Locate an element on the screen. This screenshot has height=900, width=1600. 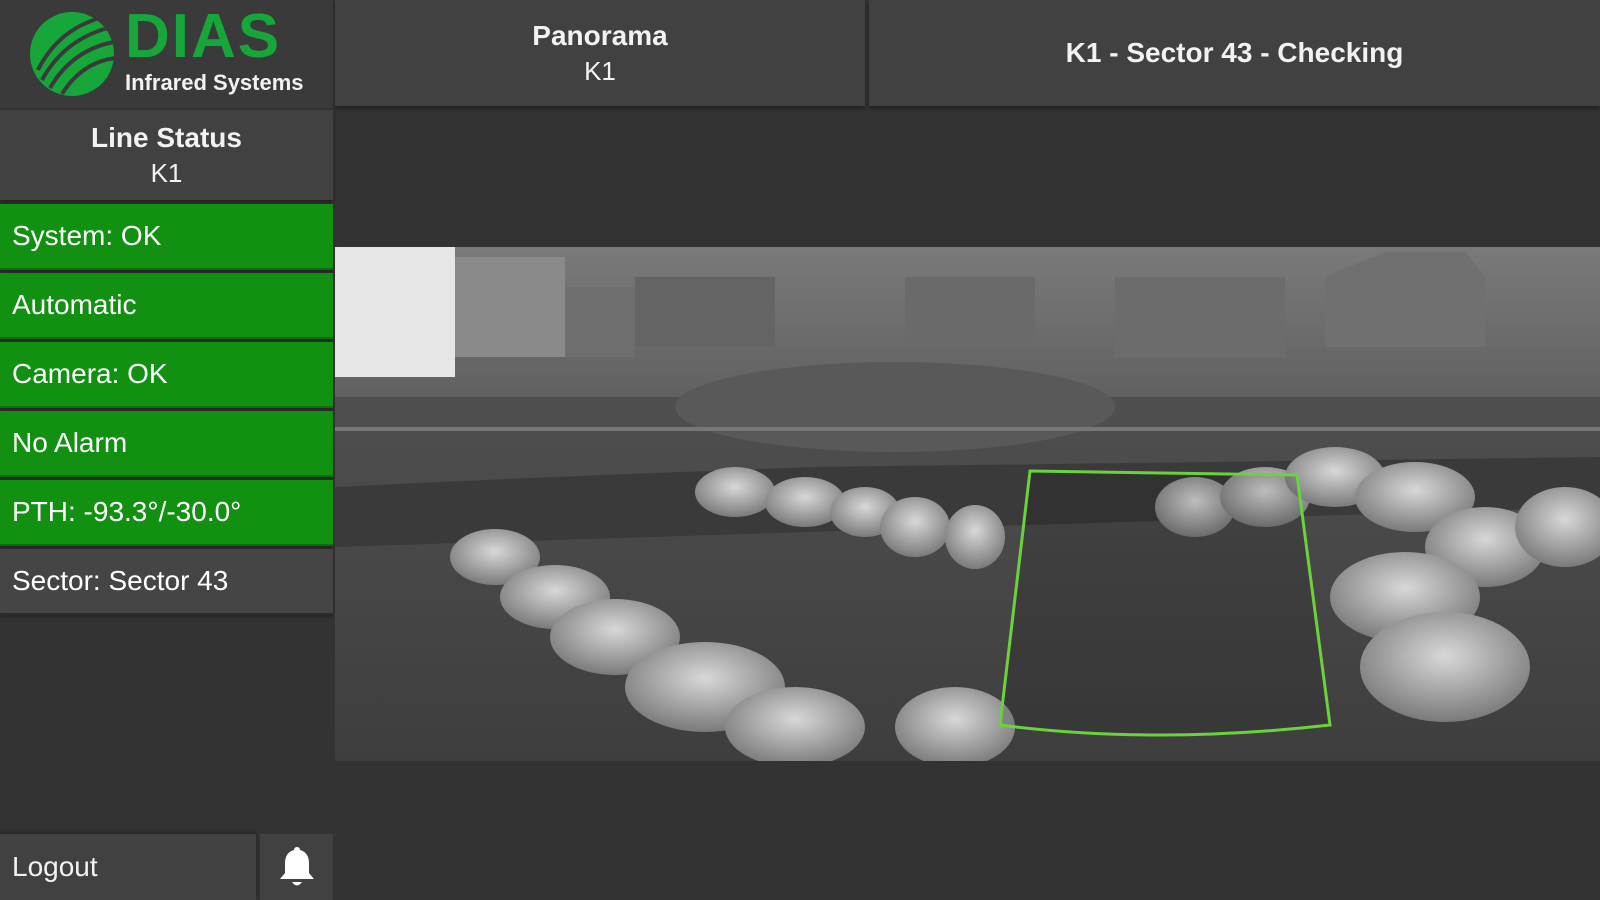
active-sector-outline is located at coordinates (1165, 603).